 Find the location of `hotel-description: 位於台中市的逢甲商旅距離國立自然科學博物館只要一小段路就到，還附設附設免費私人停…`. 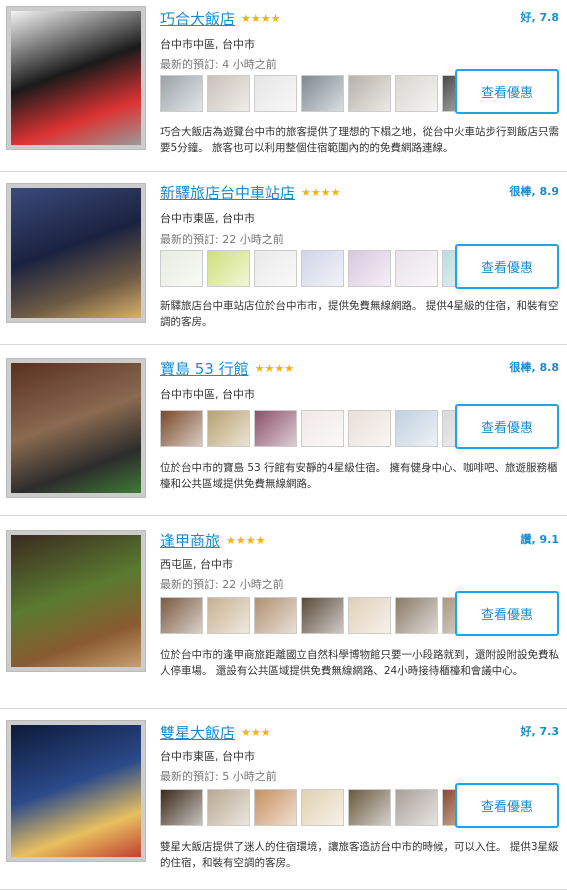

hotel-description: 位於台中市的逢甲商旅距離國立自然科學博物館只要一小段路就到，還附設附設免費私人停… is located at coordinates (359, 663).